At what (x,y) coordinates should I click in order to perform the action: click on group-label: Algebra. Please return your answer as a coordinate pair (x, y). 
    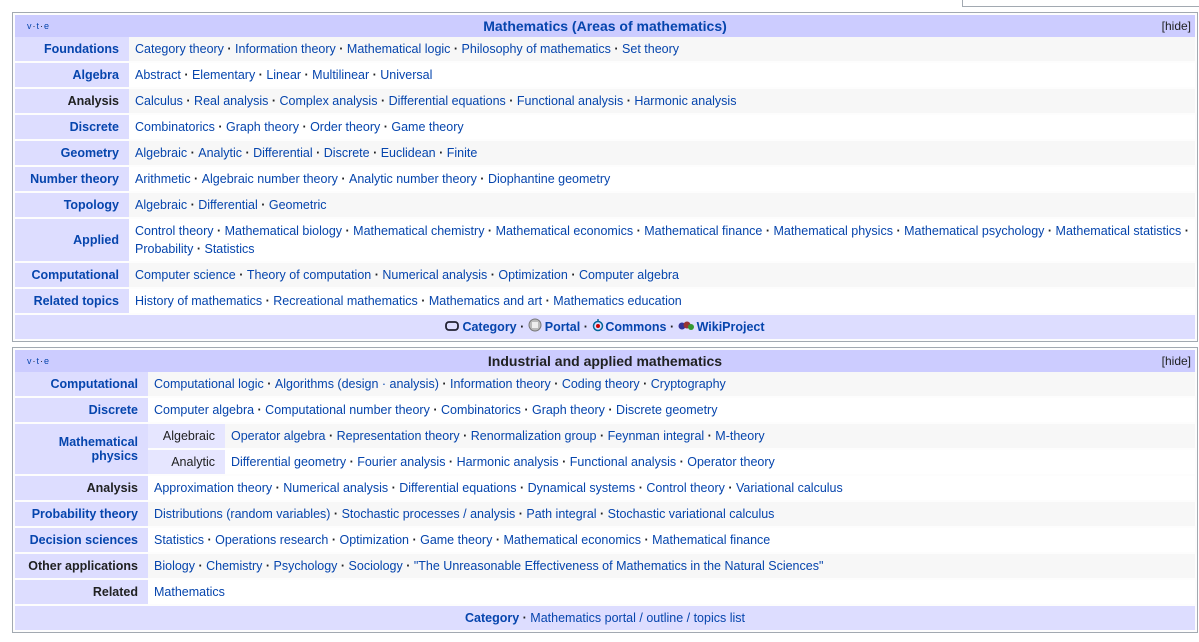
    Looking at the image, I should click on (72, 75).